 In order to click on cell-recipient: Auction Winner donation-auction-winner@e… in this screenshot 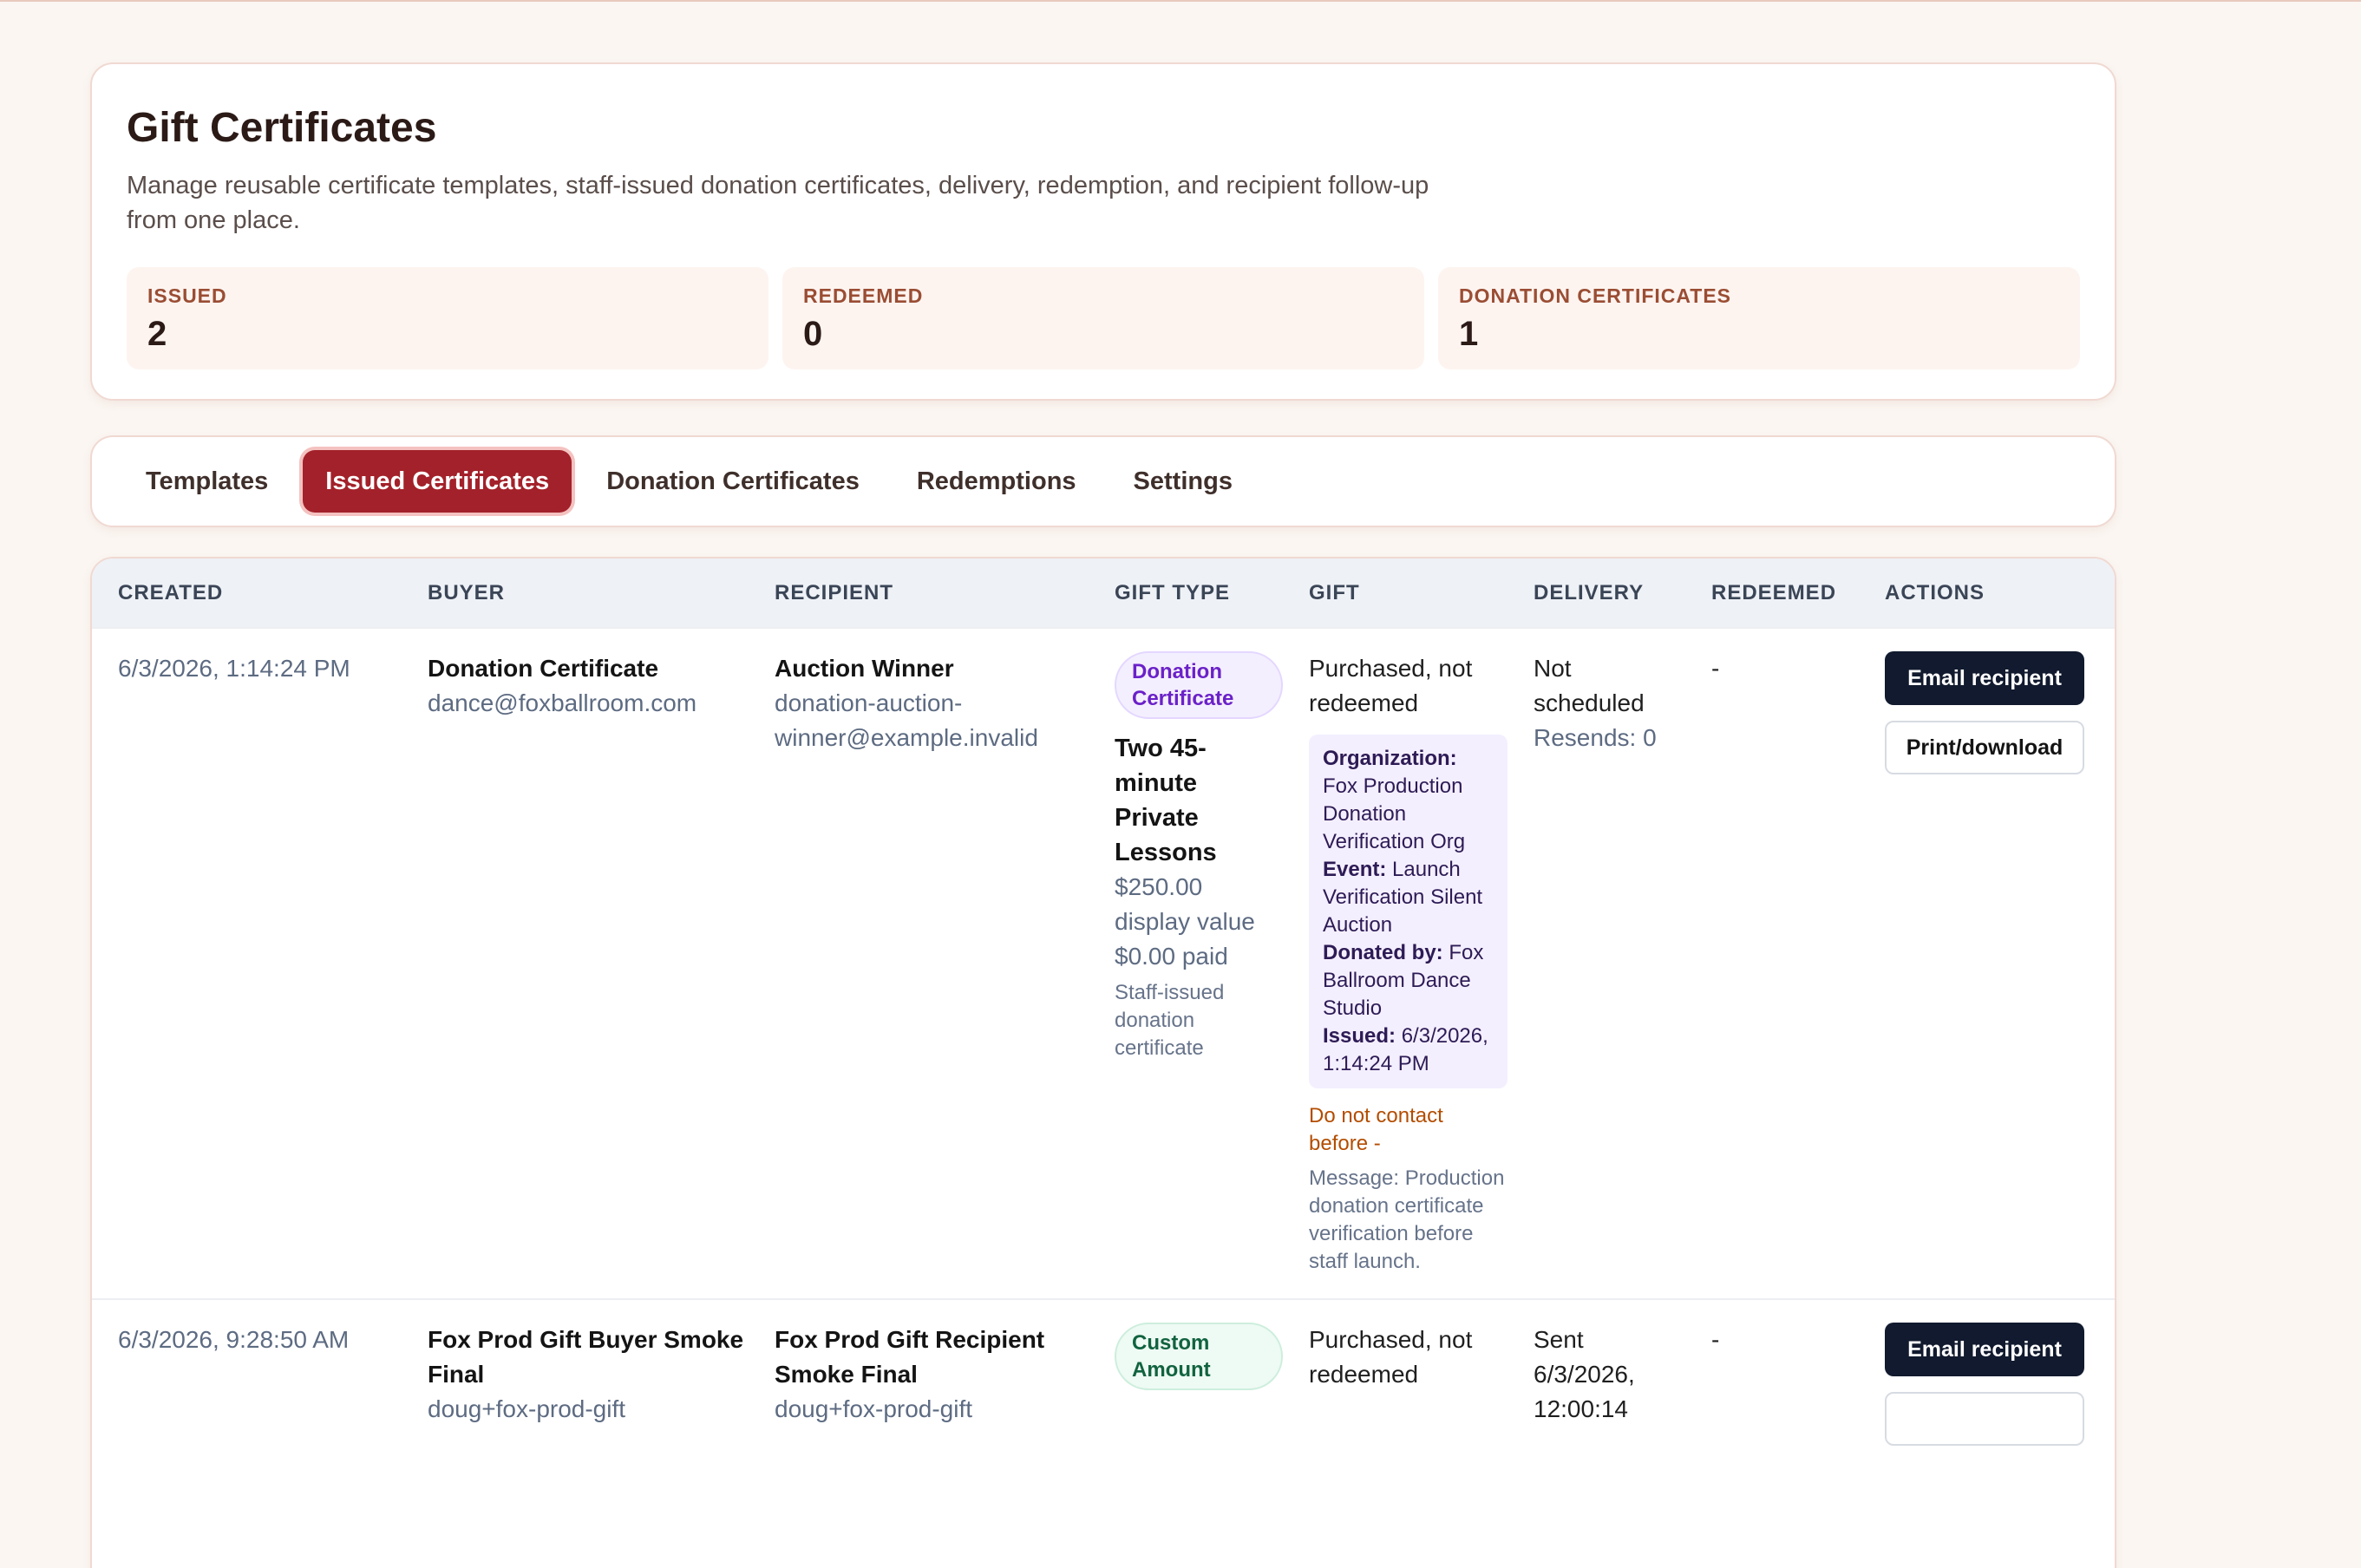, I will do `click(919, 963)`.